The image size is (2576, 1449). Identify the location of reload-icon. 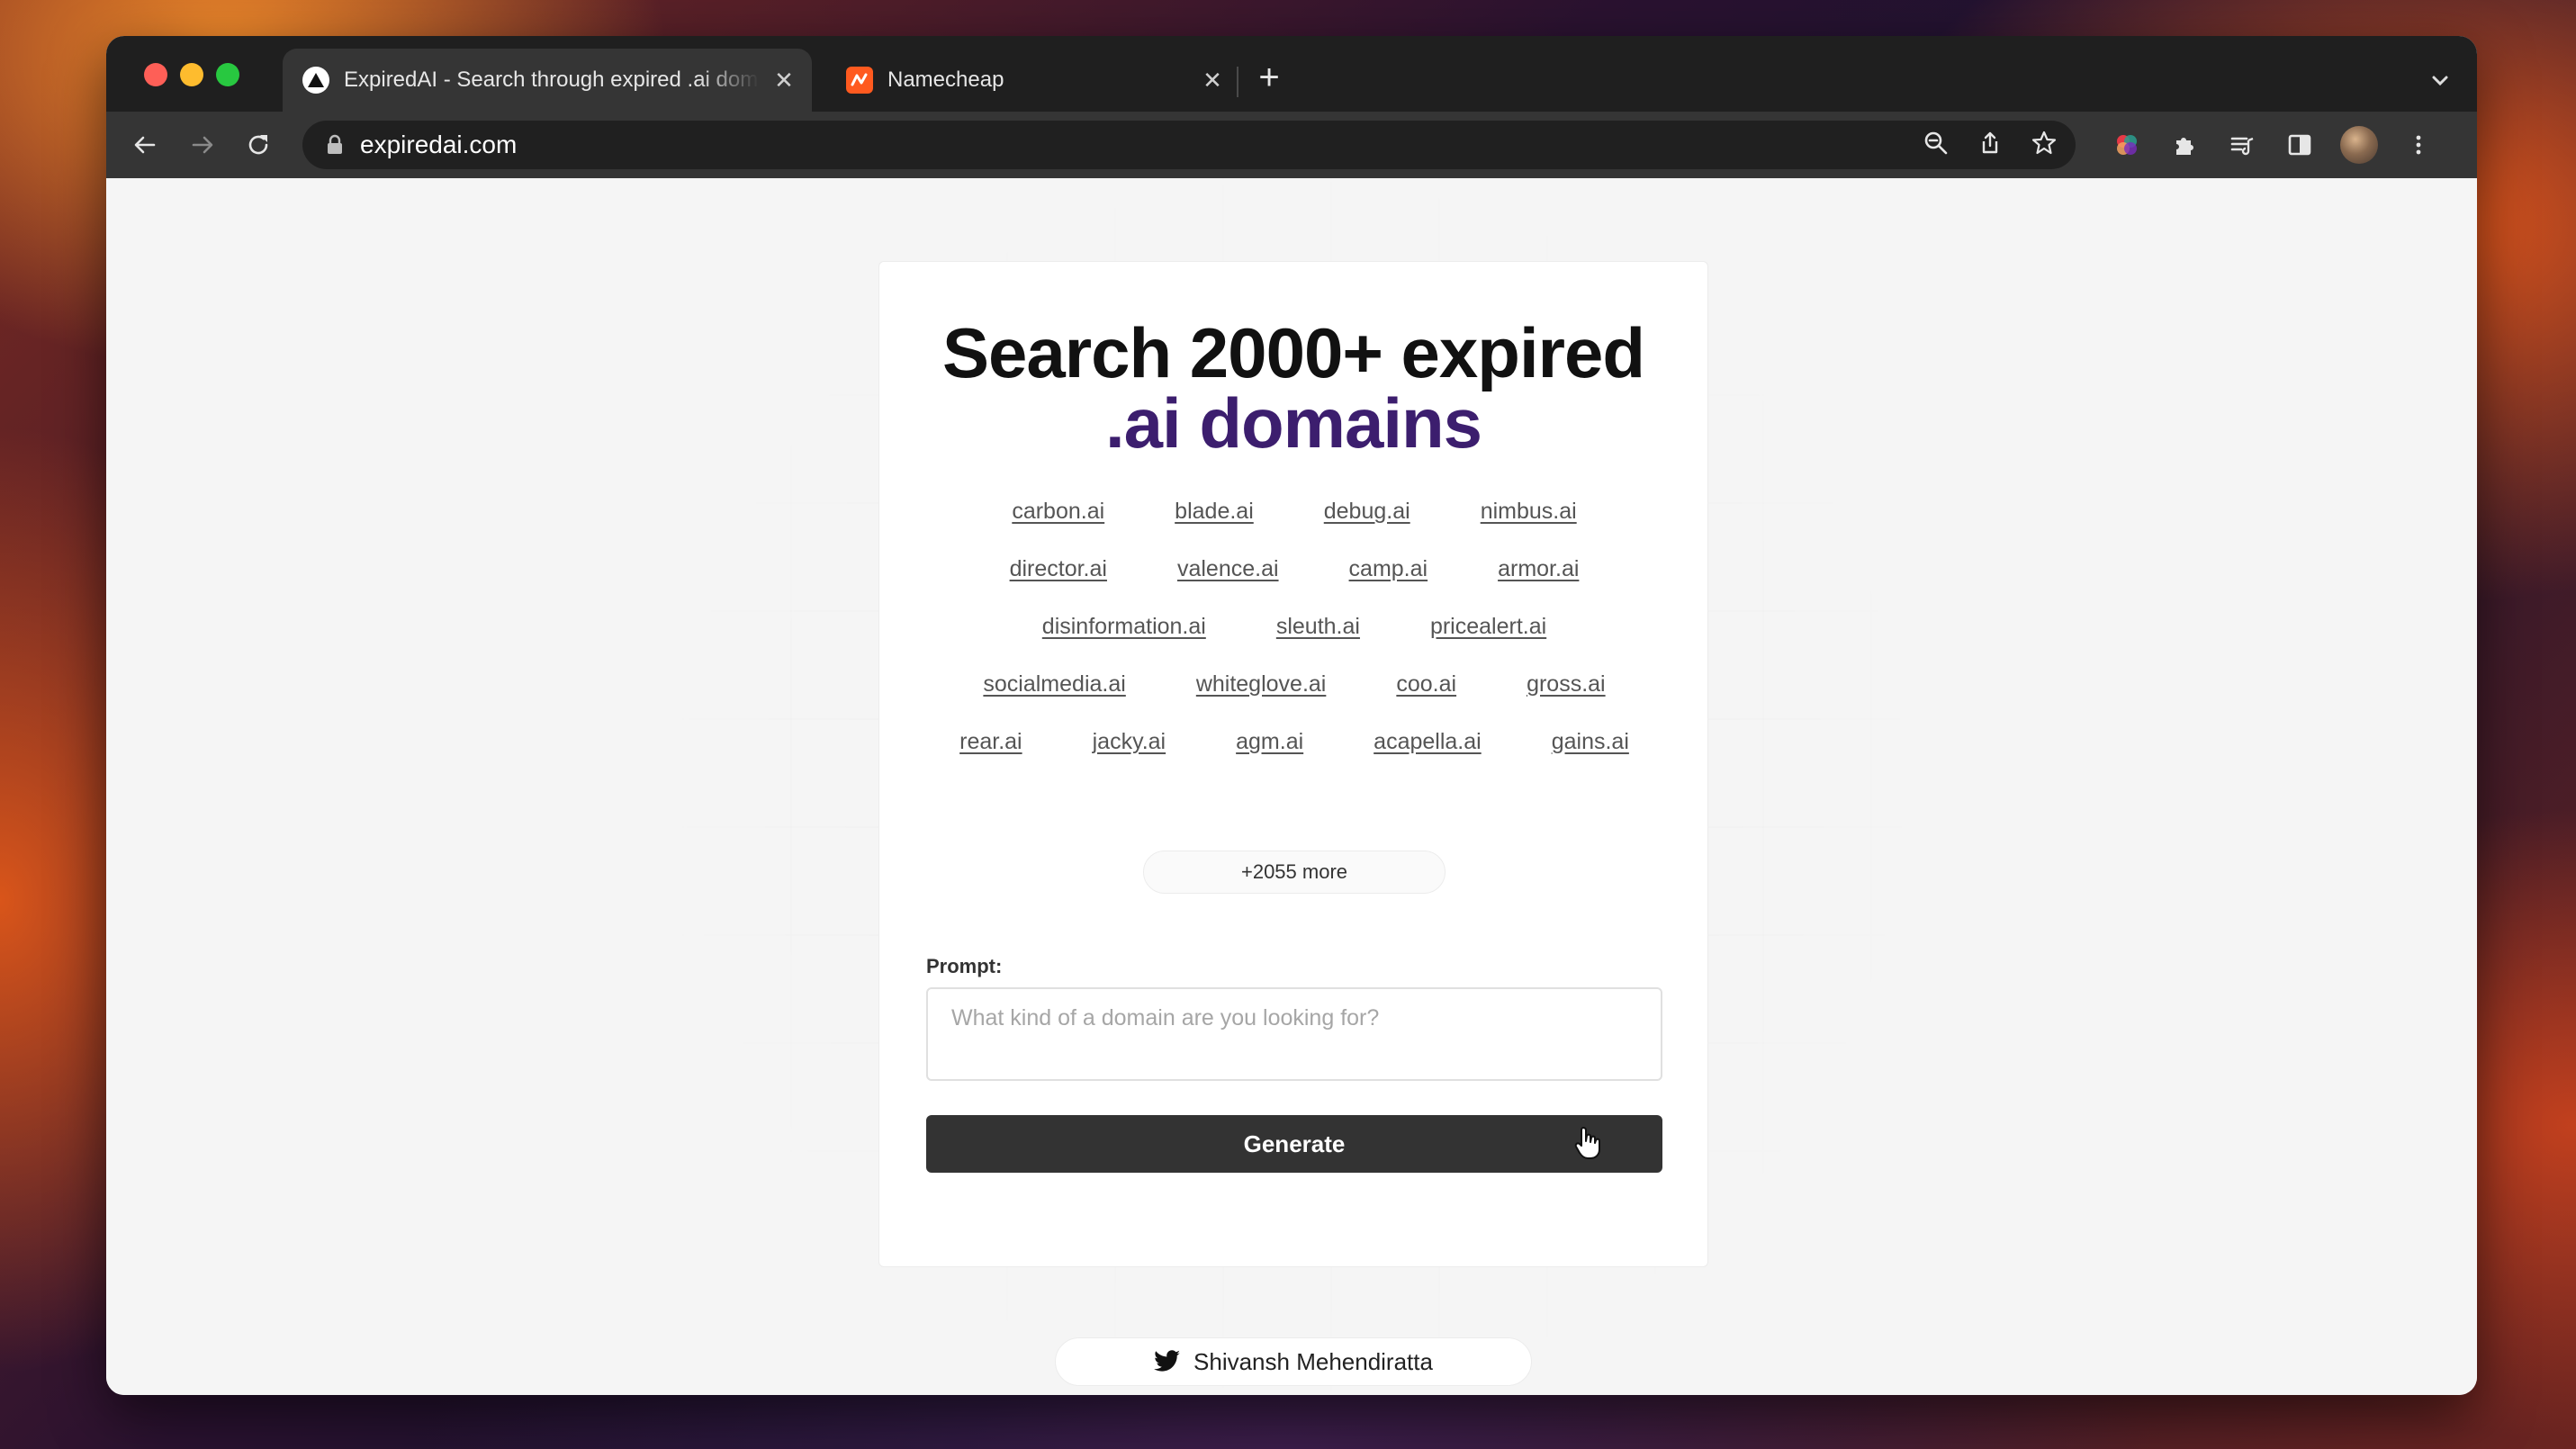
(258, 145).